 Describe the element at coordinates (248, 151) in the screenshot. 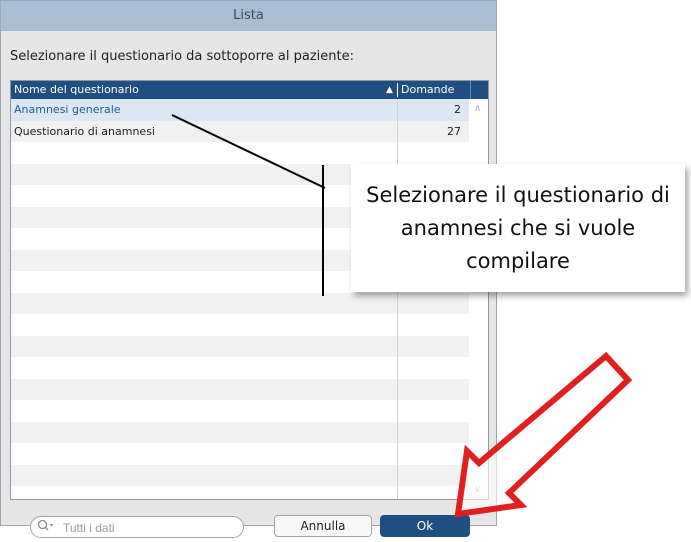

I see `pointer-line` at that location.